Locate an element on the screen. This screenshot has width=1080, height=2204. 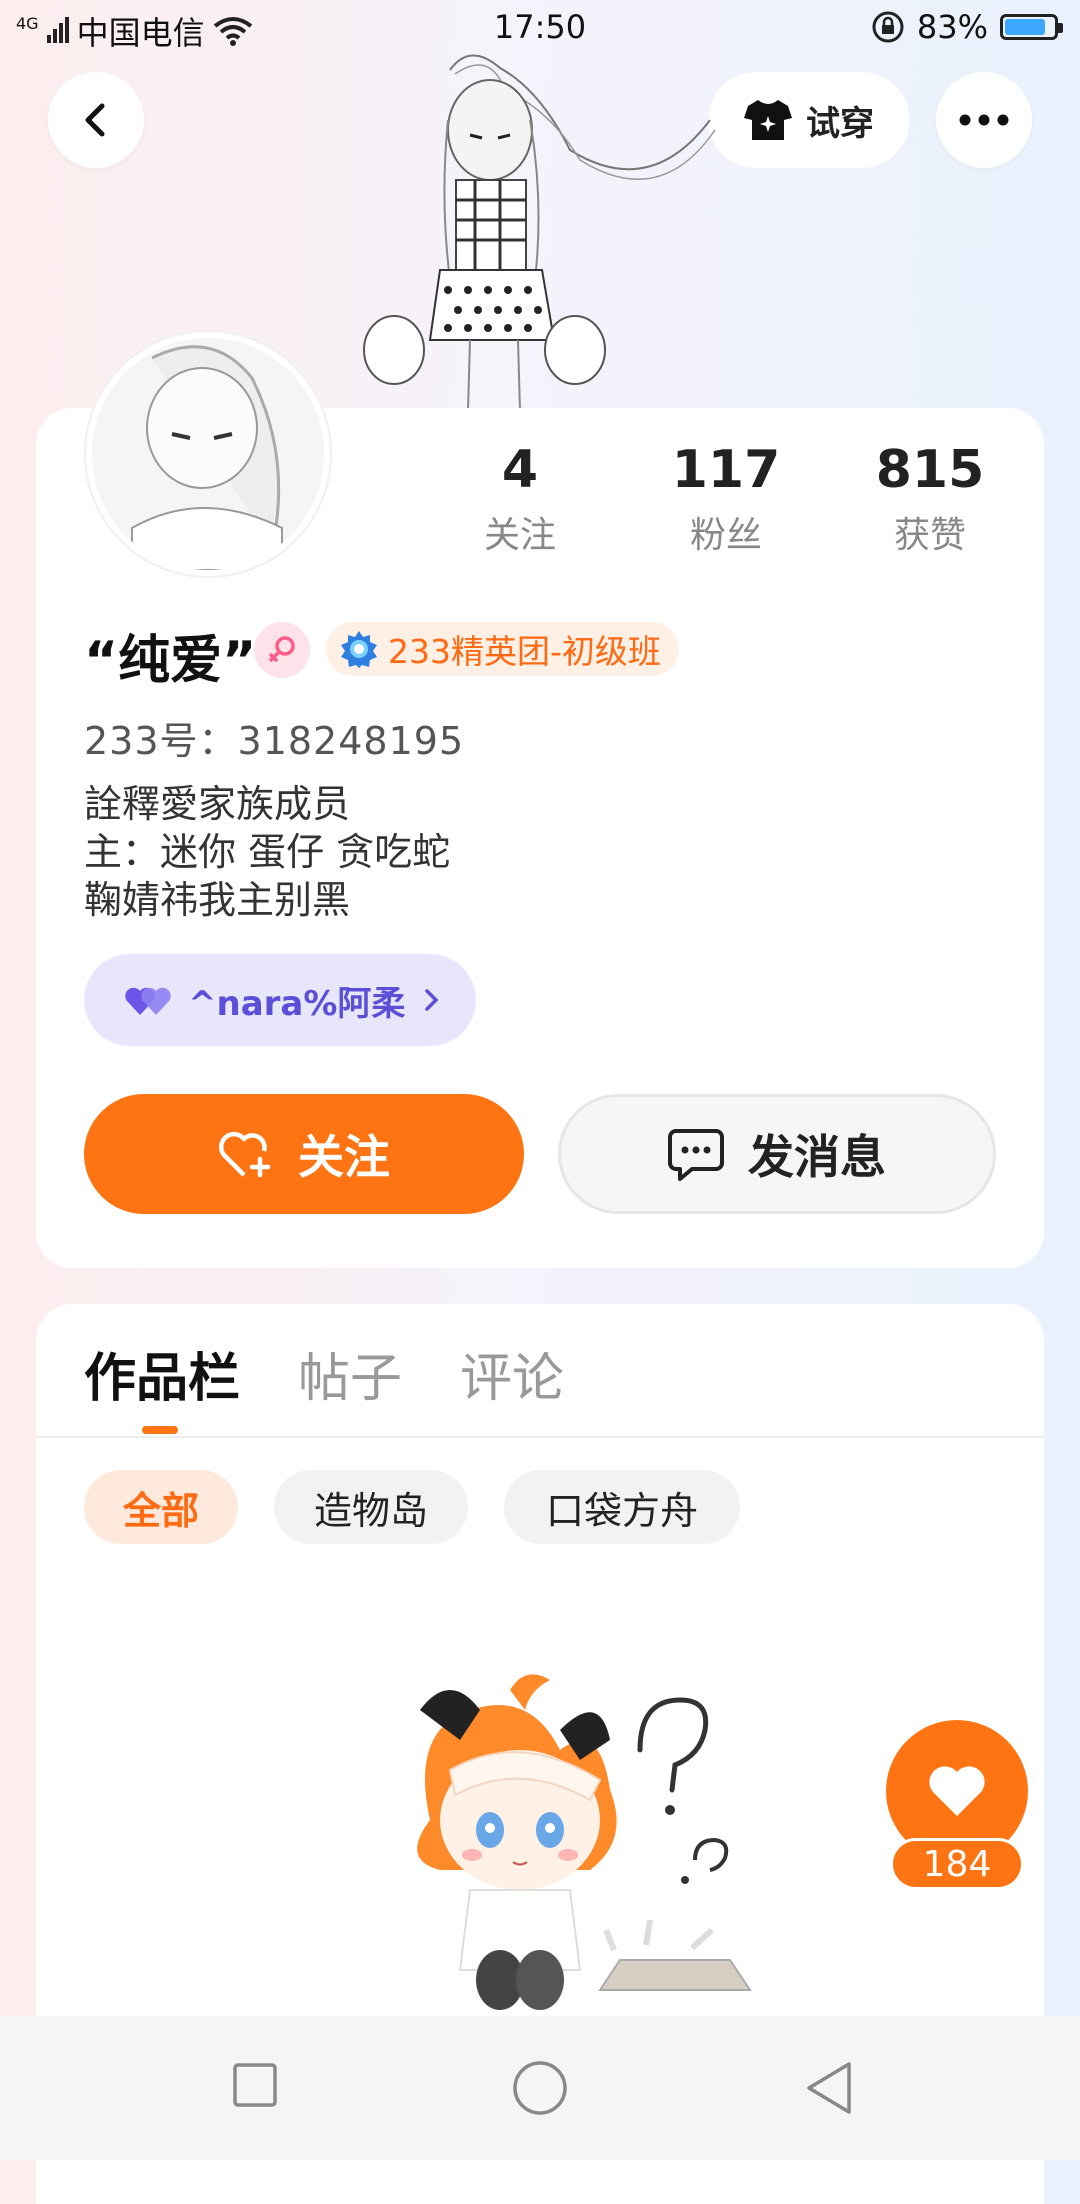
back-triangle-button is located at coordinates (829, 2088).